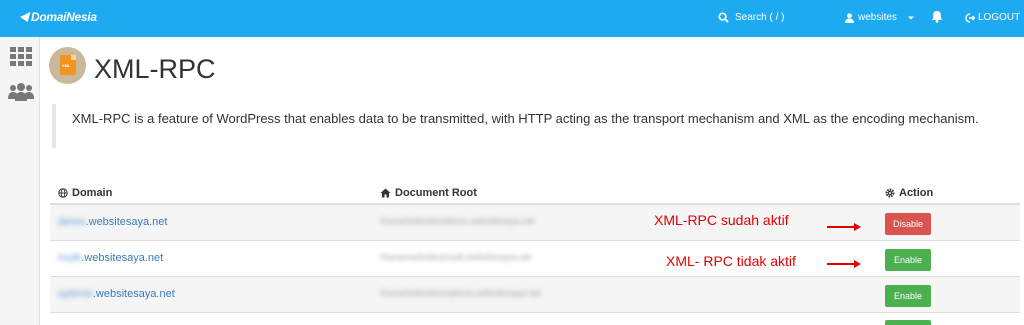 Image resolution: width=1024 pixels, height=325 pixels. I want to click on logout-button: LOGOUT, so click(992, 17).